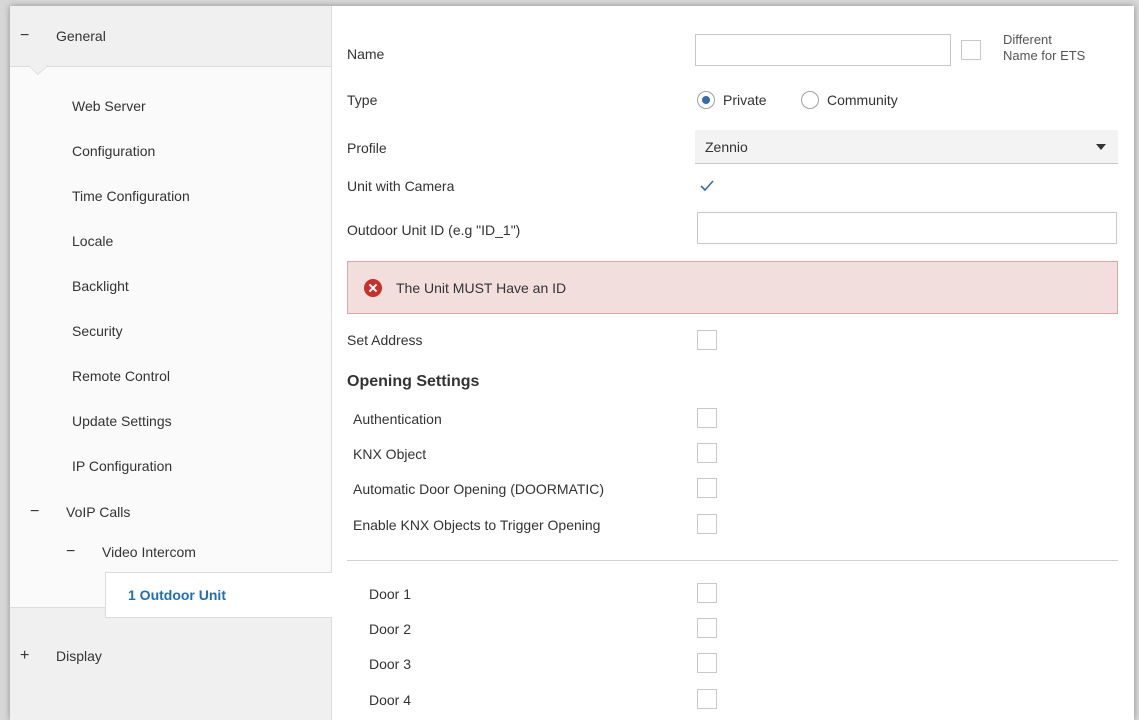 Image resolution: width=1139 pixels, height=720 pixels. I want to click on sidebar-item-label: Remote Control, so click(121, 376).